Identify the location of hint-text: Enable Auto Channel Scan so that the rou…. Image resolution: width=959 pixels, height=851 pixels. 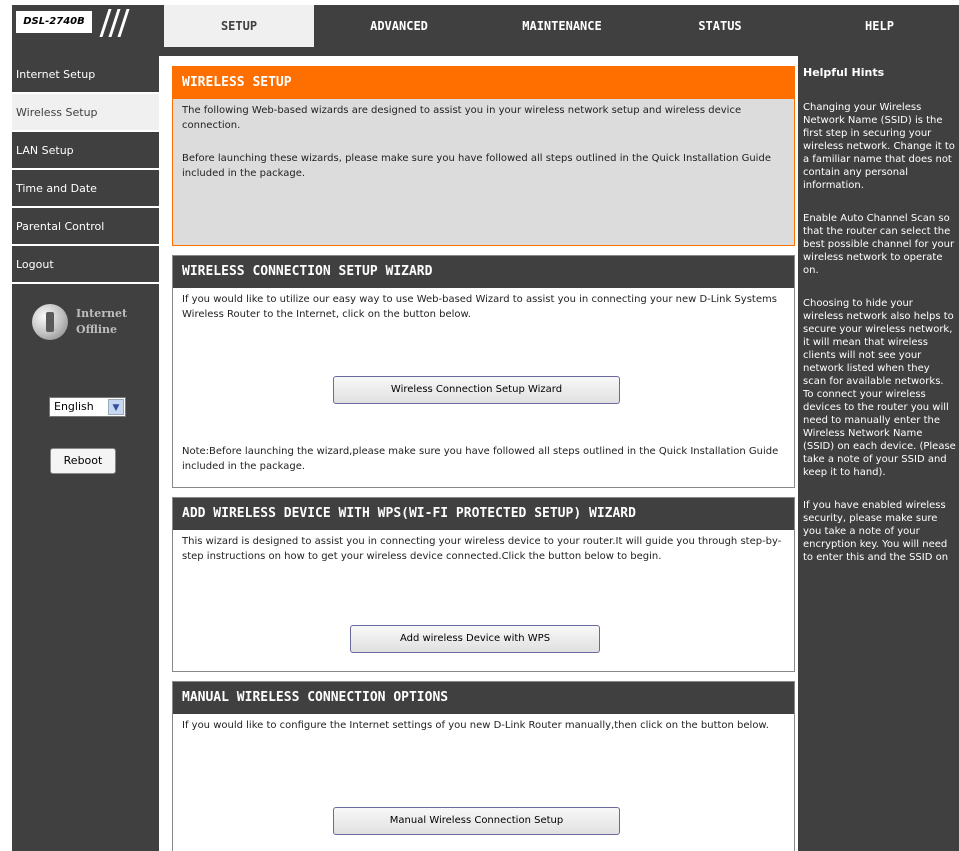
(879, 244).